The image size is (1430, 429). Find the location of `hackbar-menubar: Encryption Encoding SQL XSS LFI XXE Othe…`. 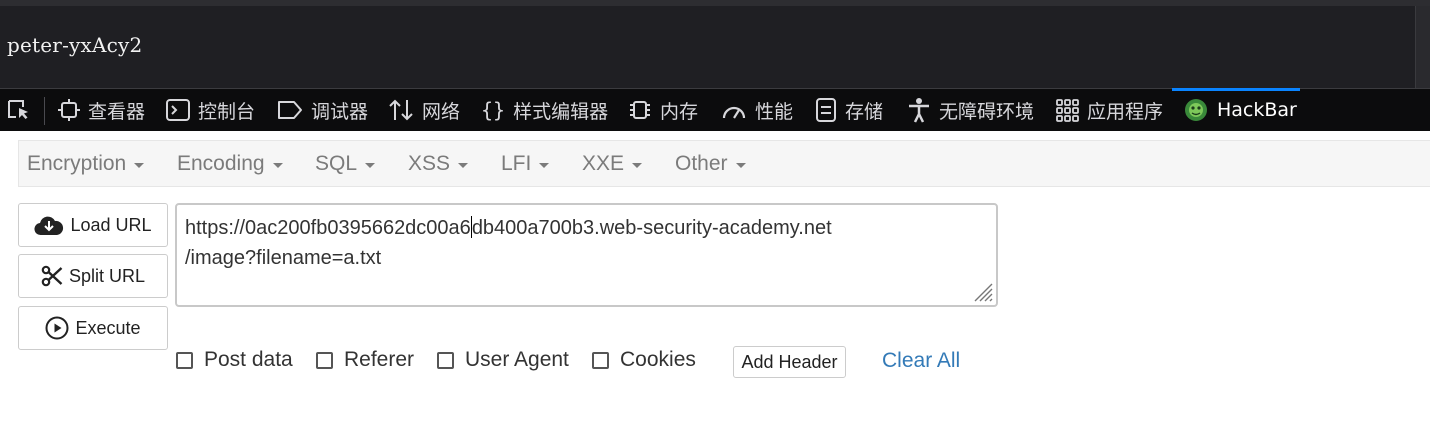

hackbar-menubar: Encryption Encoding SQL XSS LFI XXE Othe… is located at coordinates (724, 163).